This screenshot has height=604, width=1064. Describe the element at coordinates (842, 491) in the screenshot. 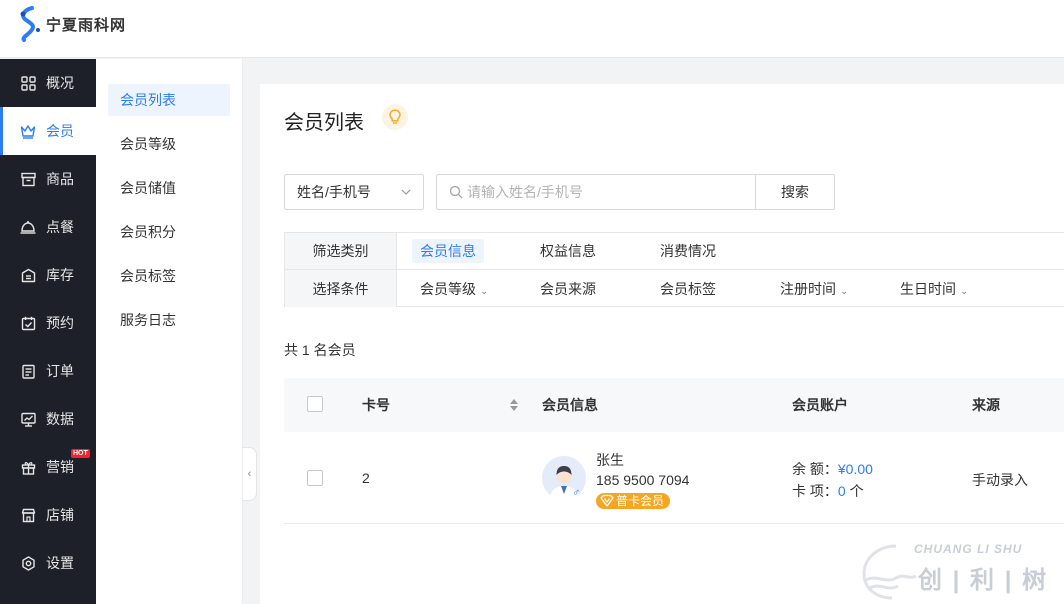

I see `card-items-count: 0` at that location.